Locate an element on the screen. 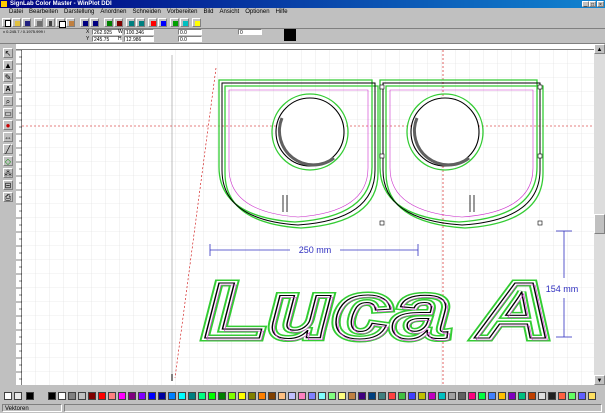  scroll-up-arrow-icon: ▲ is located at coordinates (599, 49).